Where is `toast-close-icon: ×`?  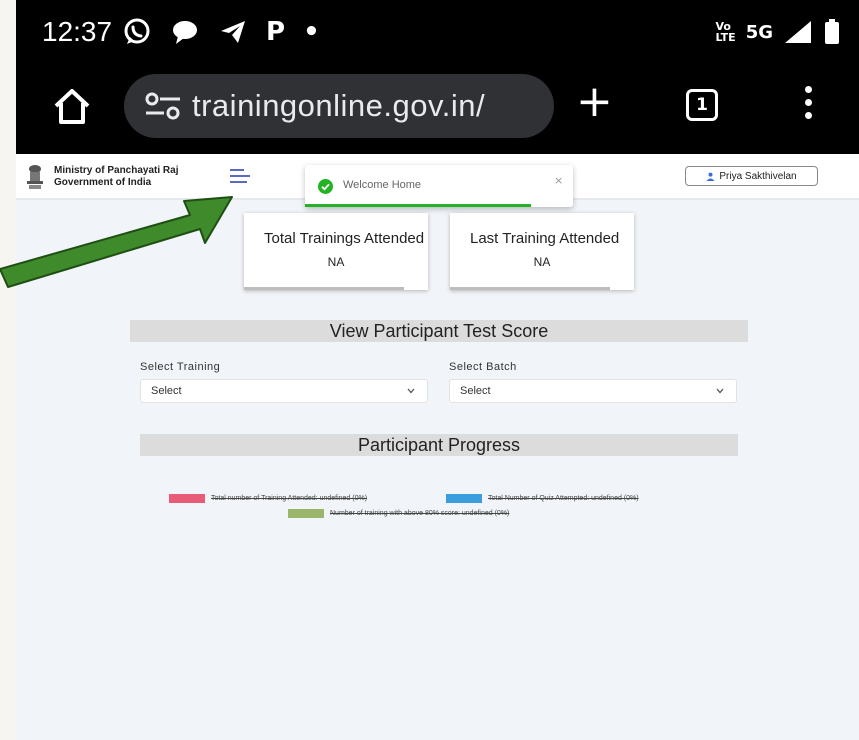
toast-close-icon: × is located at coordinates (558, 180).